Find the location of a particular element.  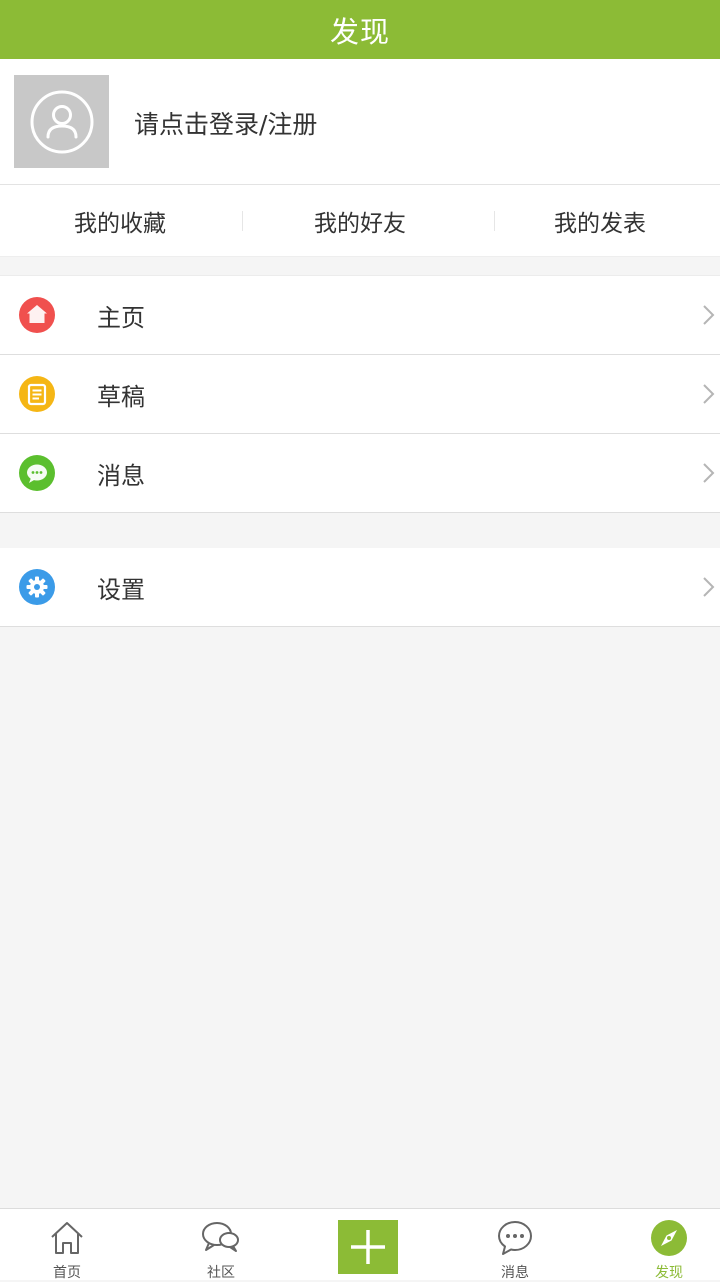

tab-discover: 发现 is located at coordinates (667, 1245).